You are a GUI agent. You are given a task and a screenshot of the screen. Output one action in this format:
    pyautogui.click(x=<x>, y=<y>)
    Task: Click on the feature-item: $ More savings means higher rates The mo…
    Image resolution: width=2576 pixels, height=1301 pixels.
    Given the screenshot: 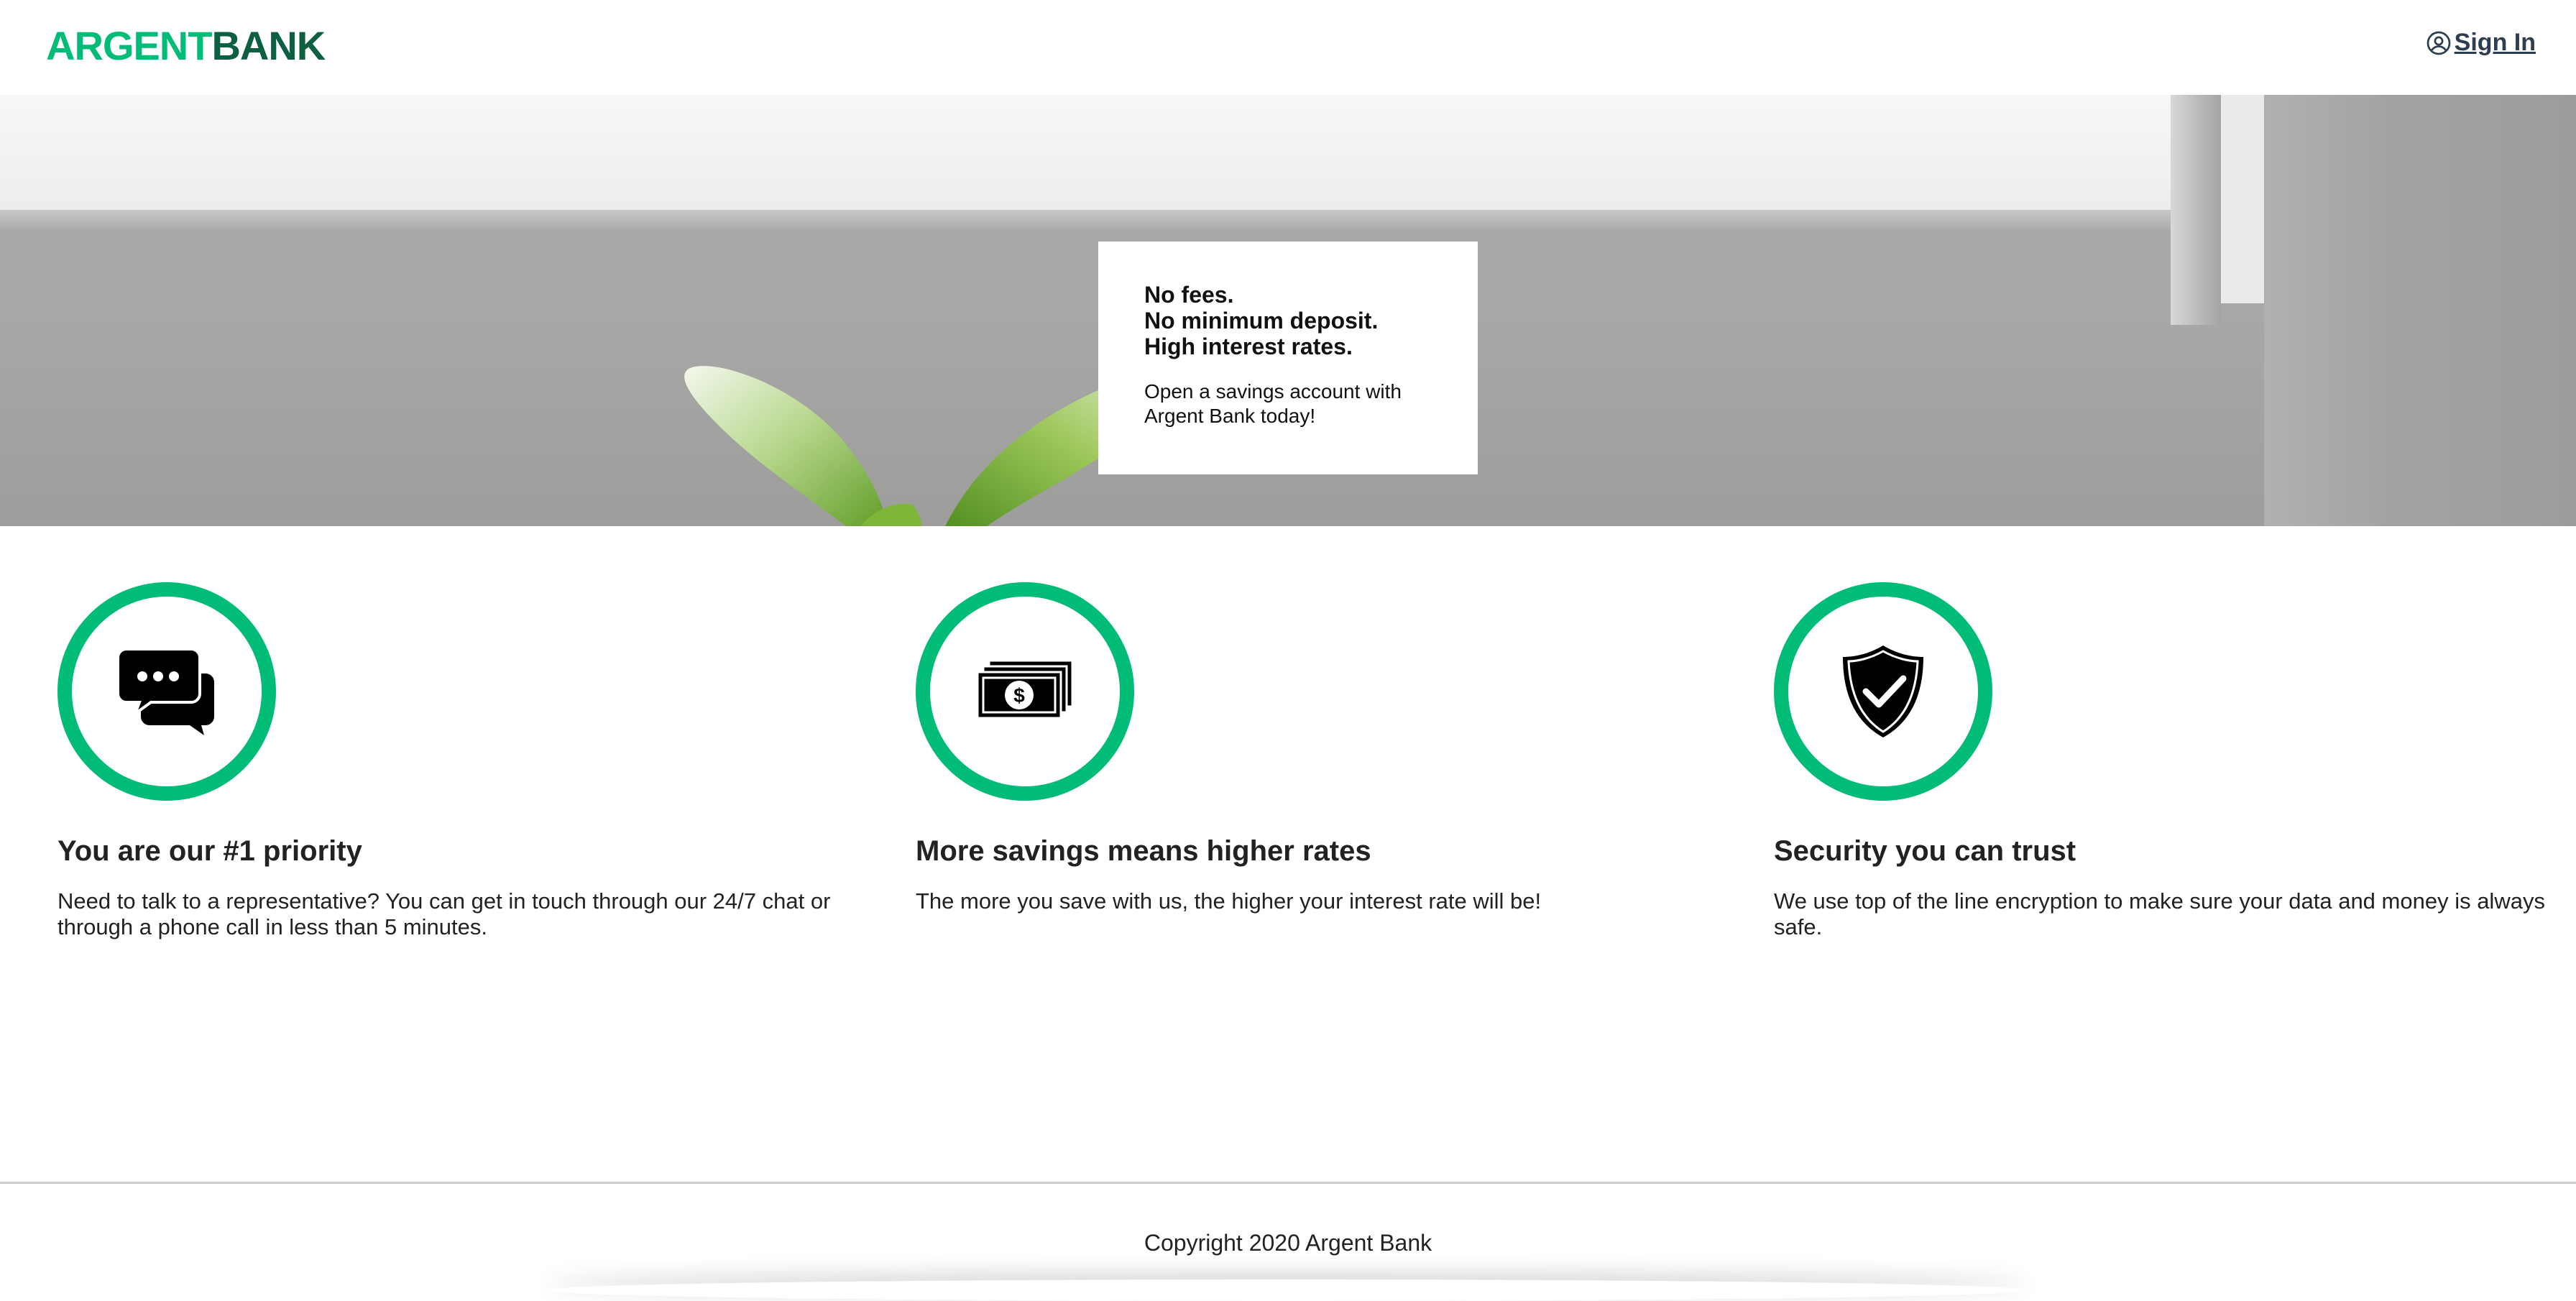 What is the action you would take?
    pyautogui.click(x=1311, y=748)
    